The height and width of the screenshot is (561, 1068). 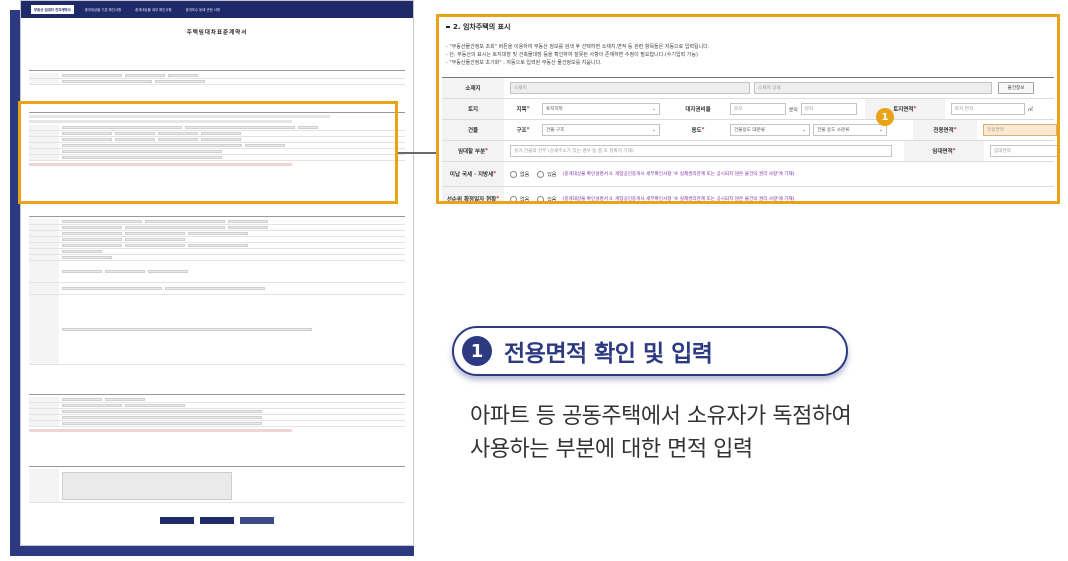 I want to click on building-structure-select: 건물 구조 ⌄, so click(x=601, y=130).